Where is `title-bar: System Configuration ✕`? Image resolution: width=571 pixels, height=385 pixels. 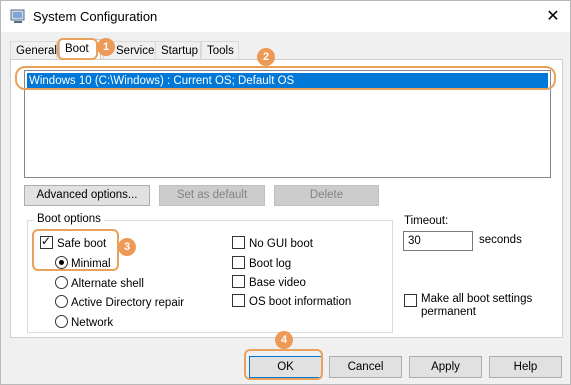 title-bar: System Configuration ✕ is located at coordinates (285, 16).